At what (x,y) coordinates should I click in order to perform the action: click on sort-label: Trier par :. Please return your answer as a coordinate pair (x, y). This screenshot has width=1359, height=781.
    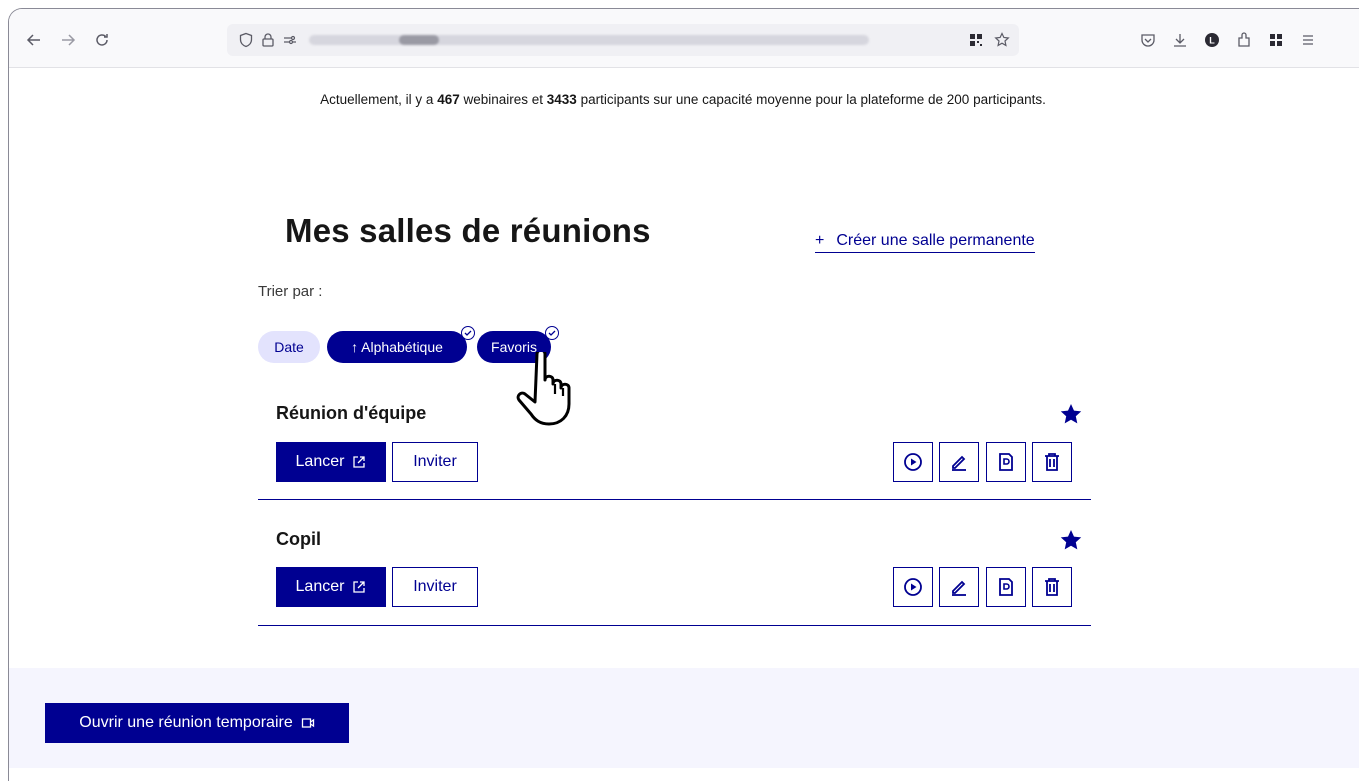
    Looking at the image, I should click on (290, 291).